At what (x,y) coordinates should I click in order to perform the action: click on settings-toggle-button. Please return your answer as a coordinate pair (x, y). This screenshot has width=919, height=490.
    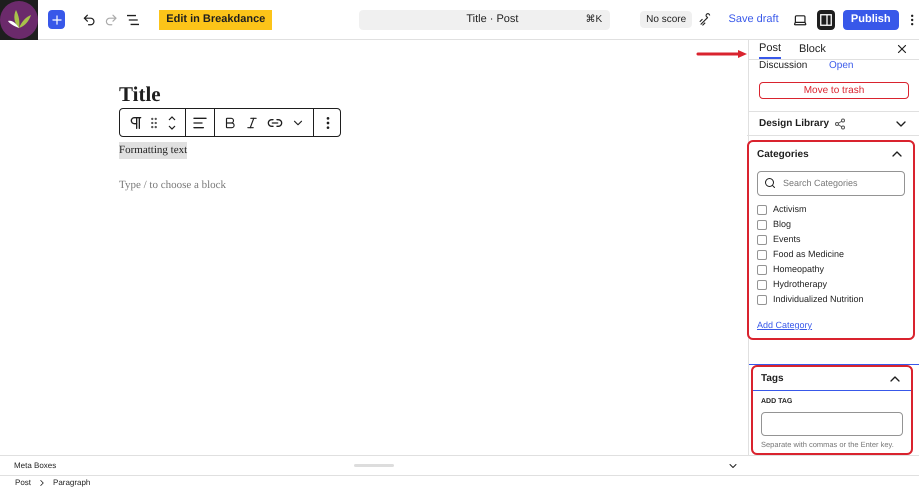
    Looking at the image, I should click on (826, 20).